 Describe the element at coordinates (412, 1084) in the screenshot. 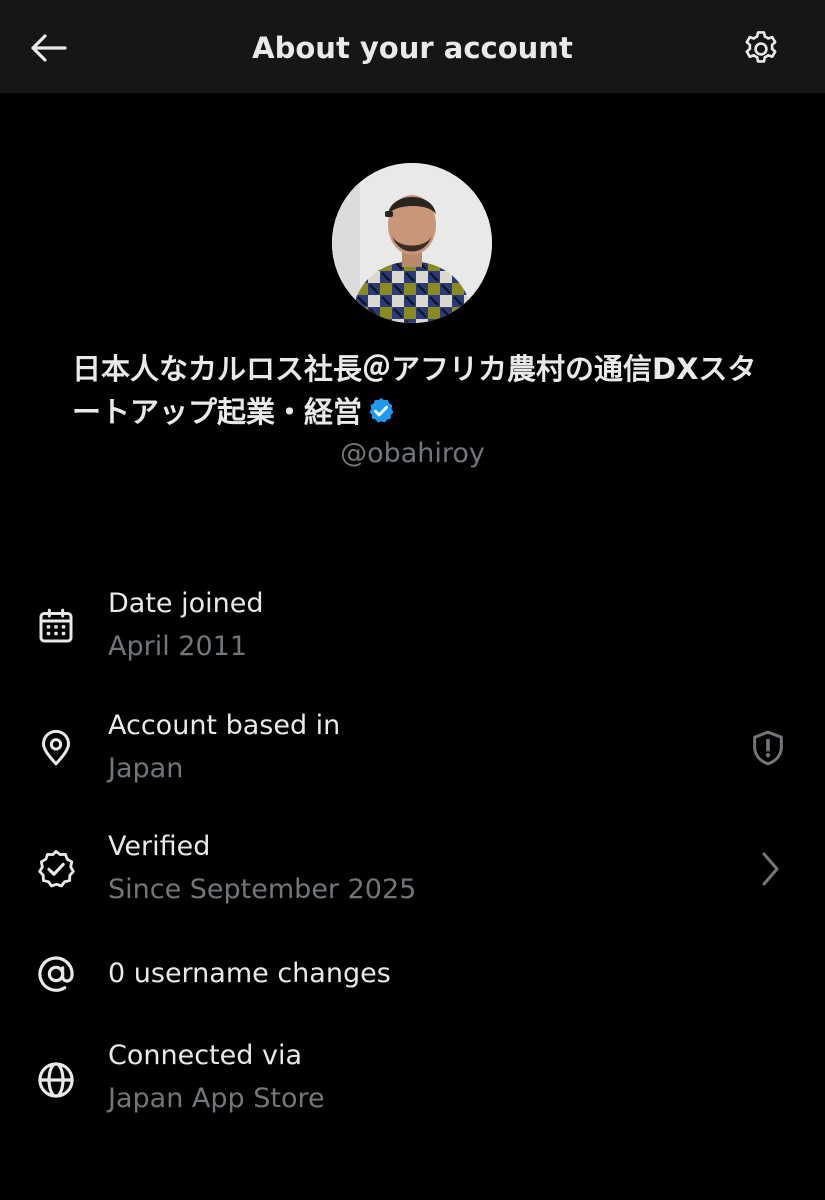

I see `connected-via-row: Connected via Japan App Store` at that location.